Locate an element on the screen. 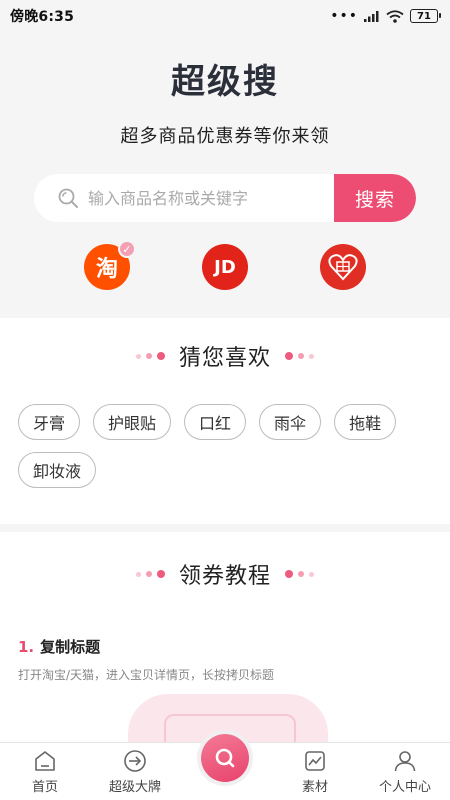 The height and width of the screenshot is (800, 450). platform-jd-button: JD is located at coordinates (225, 267).